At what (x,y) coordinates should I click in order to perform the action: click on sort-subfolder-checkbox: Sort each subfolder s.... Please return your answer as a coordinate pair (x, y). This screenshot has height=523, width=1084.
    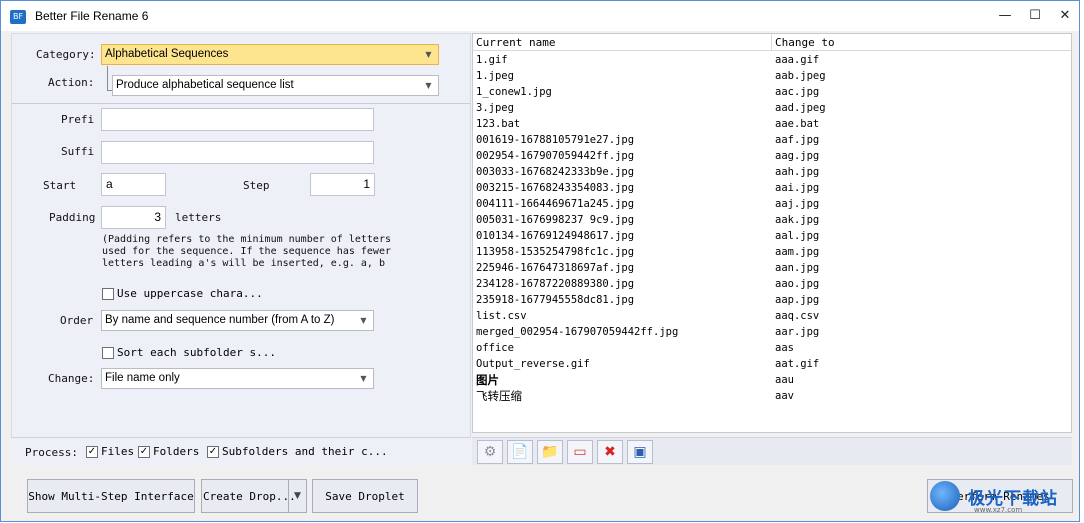
    Looking at the image, I should click on (189, 352).